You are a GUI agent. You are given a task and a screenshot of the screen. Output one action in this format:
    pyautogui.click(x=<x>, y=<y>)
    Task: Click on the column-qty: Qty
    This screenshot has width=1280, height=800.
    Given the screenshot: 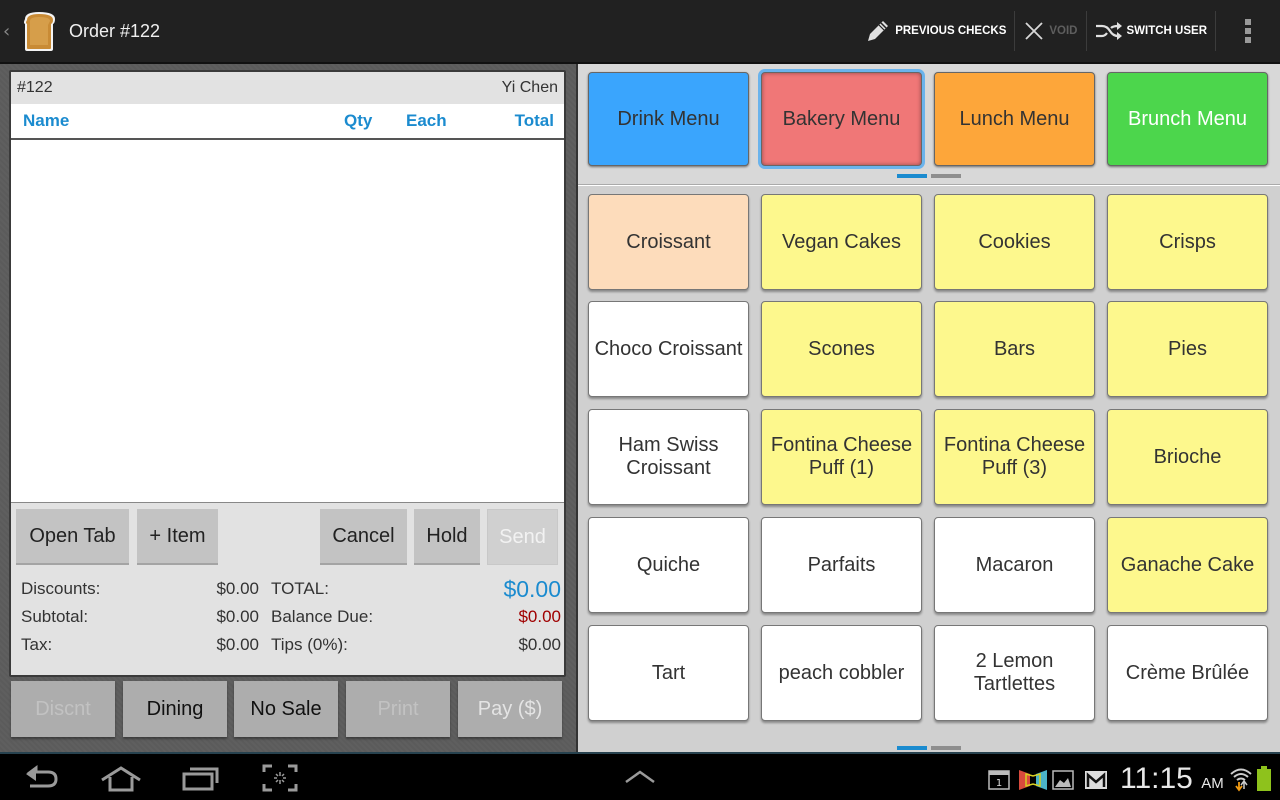 What is the action you would take?
    pyautogui.click(x=358, y=120)
    